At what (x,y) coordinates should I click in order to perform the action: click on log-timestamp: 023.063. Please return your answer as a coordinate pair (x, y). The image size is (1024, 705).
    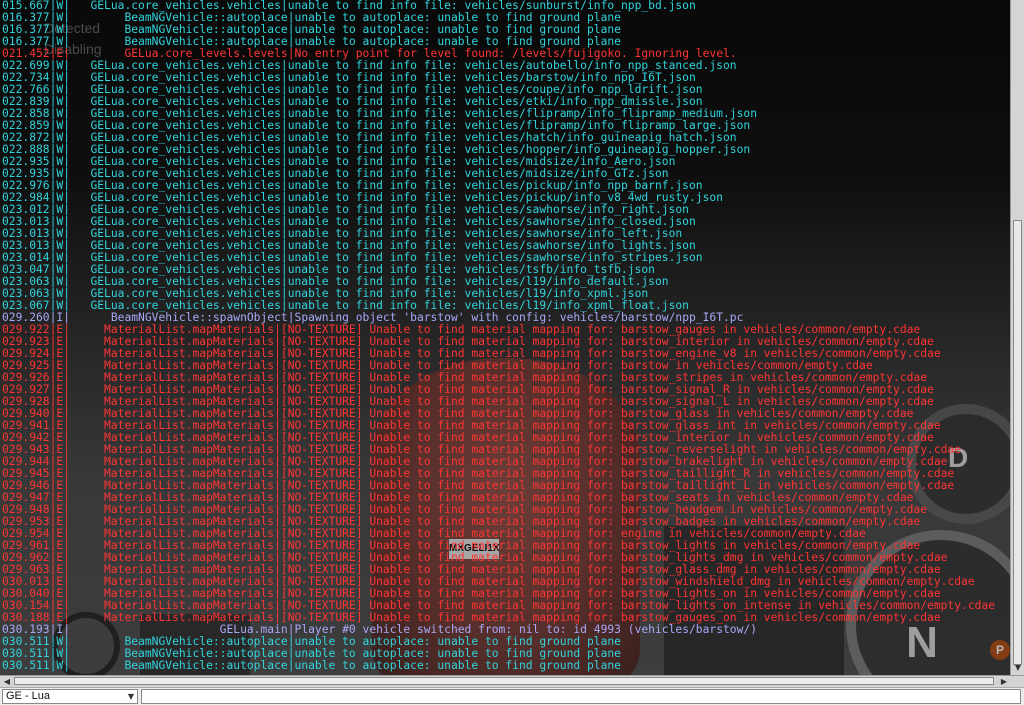
    Looking at the image, I should click on (26, 294).